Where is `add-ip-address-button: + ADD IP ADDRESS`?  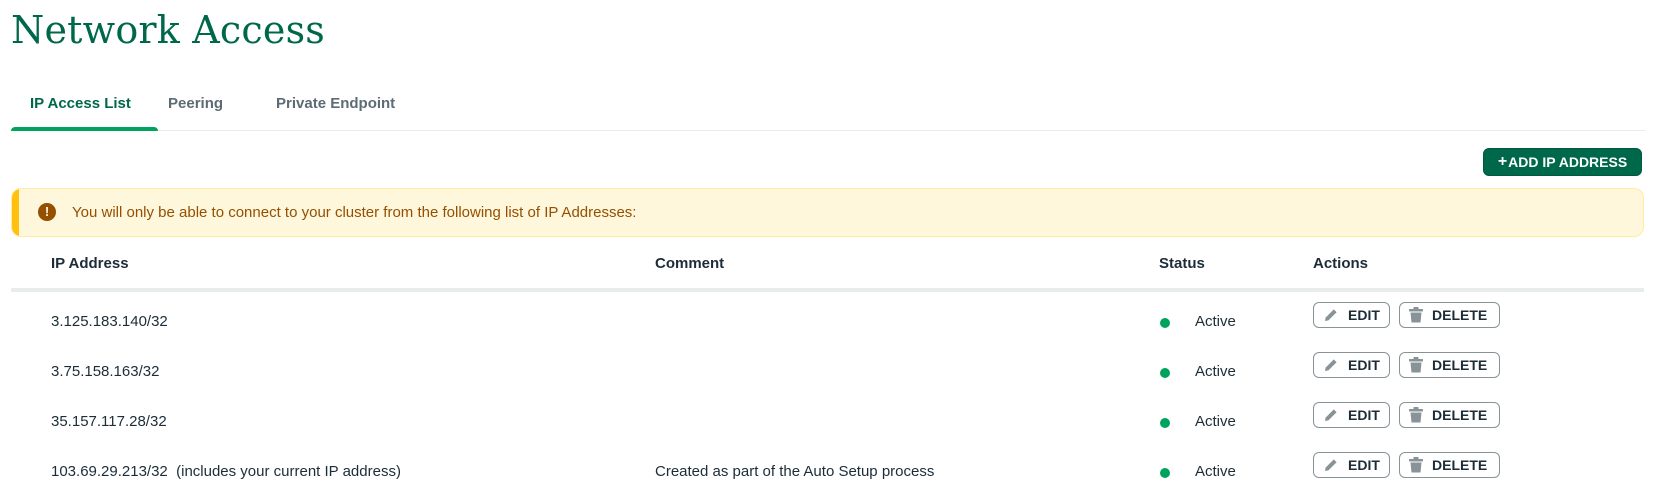
add-ip-address-button: + ADD IP ADDRESS is located at coordinates (1562, 162).